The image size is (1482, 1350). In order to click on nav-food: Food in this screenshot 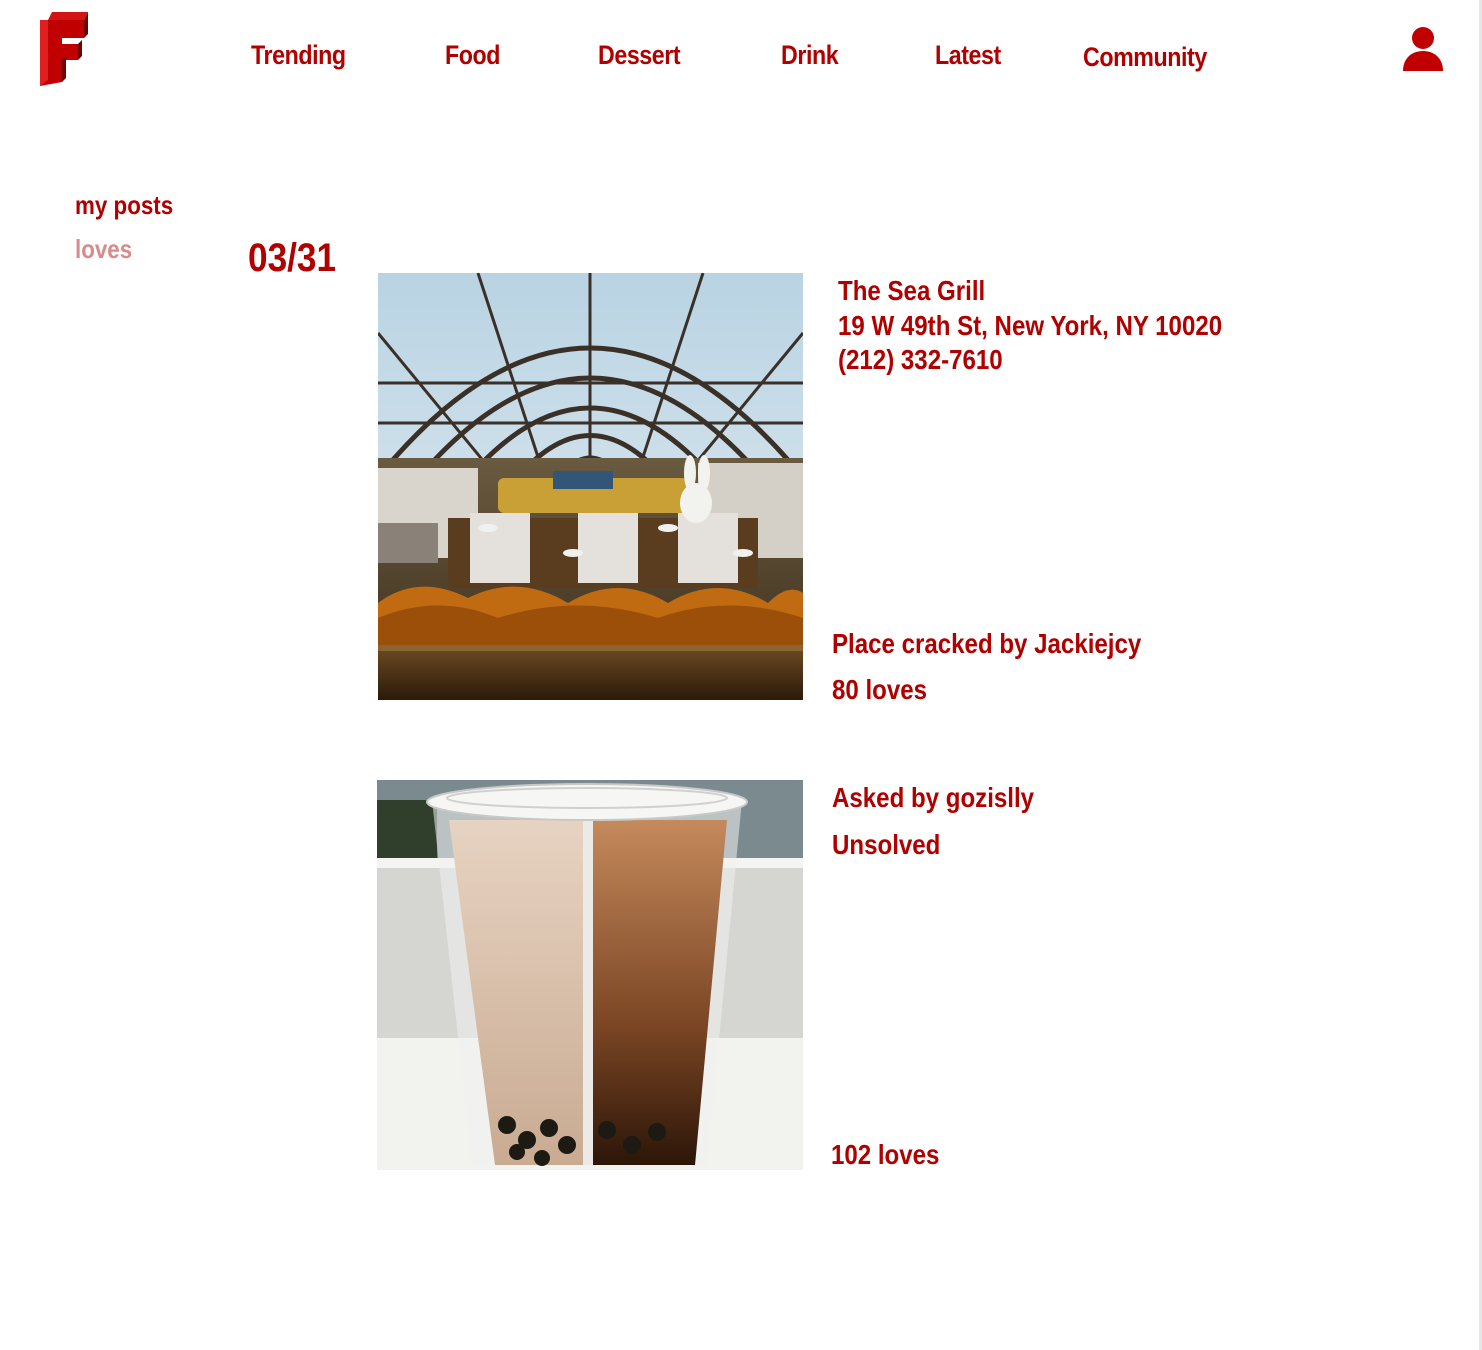, I will do `click(472, 55)`.